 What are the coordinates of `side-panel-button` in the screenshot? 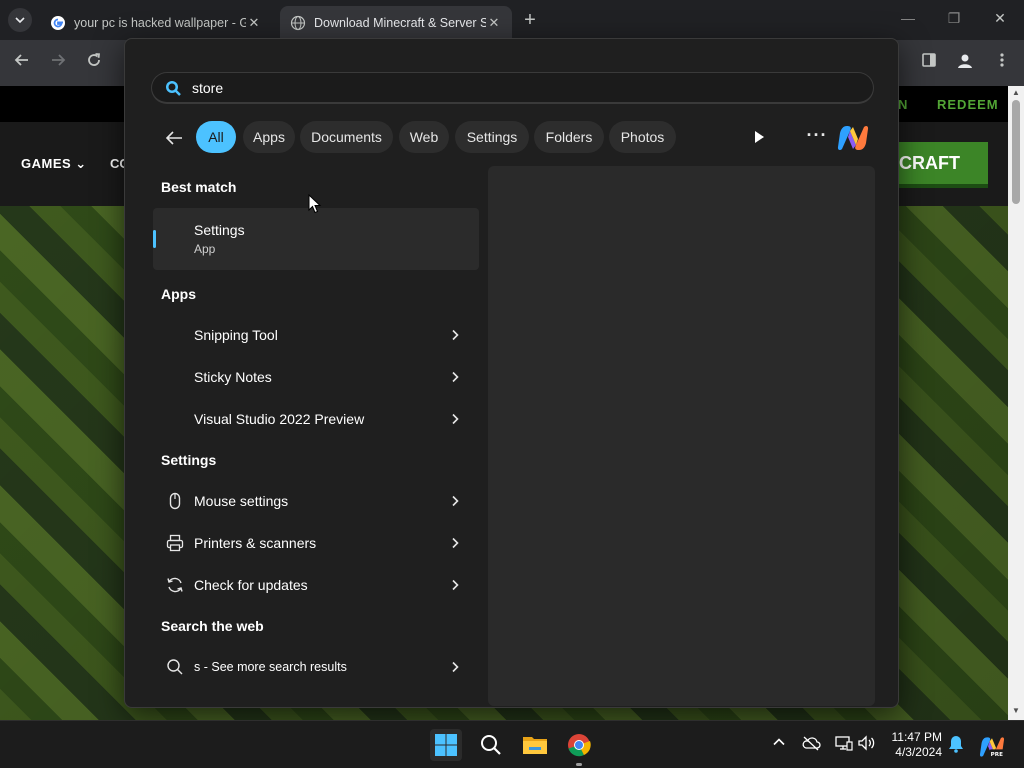 It's located at (929, 63).